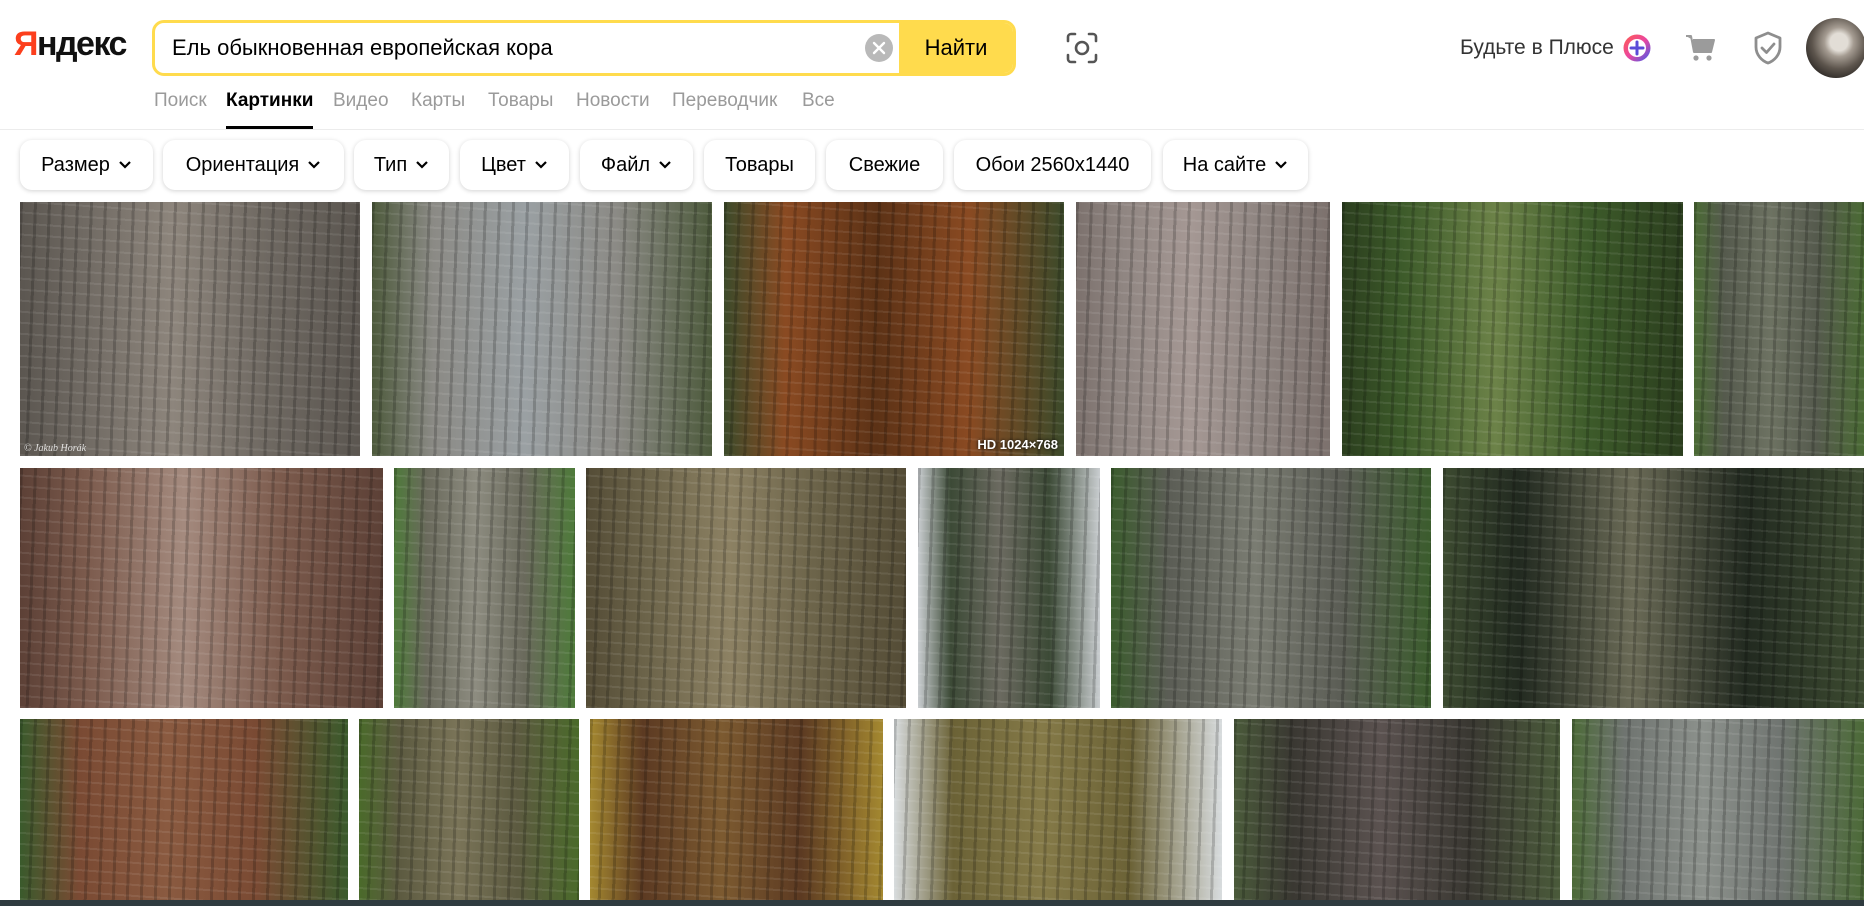 Image resolution: width=1864 pixels, height=906 pixels. I want to click on filter-wallpaper: Обои 2560x1440, so click(1052, 165).